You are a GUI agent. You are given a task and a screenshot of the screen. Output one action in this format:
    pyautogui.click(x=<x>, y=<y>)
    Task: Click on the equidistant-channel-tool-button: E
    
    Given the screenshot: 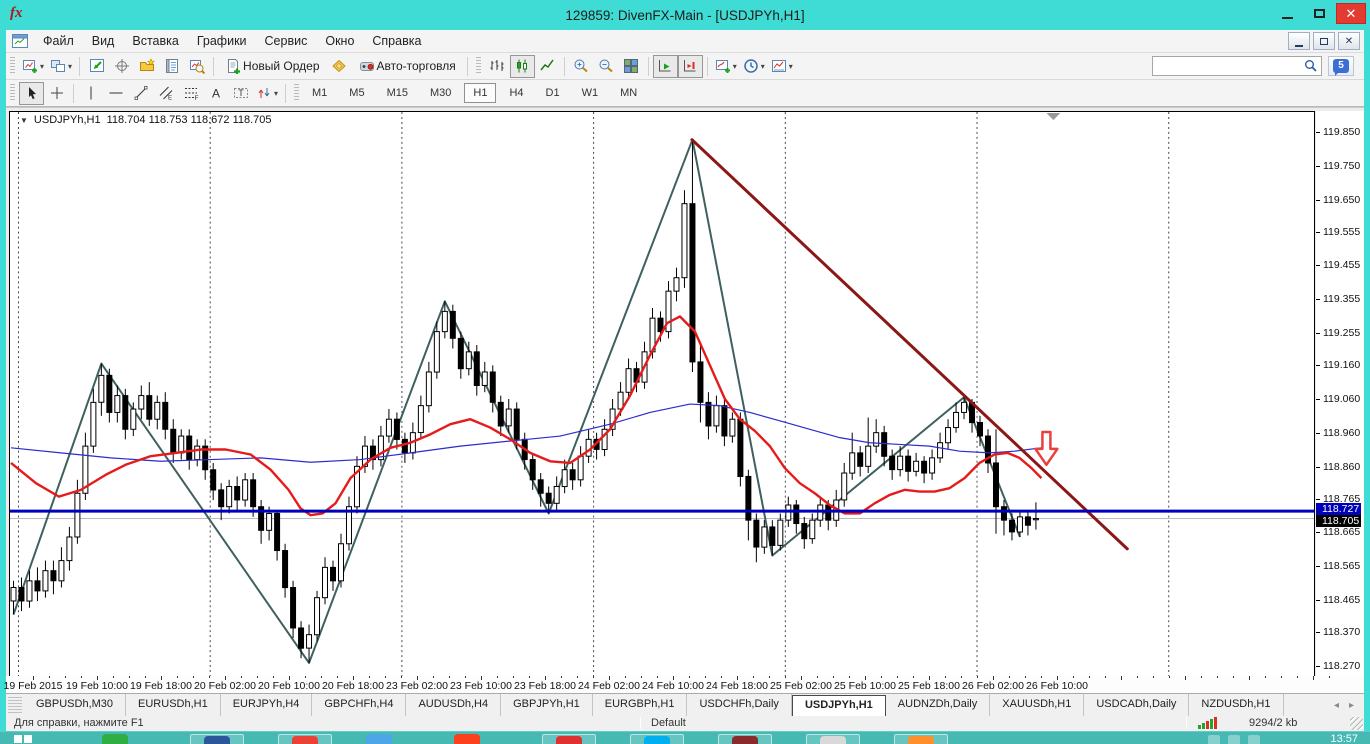 What is the action you would take?
    pyautogui.click(x=165, y=93)
    